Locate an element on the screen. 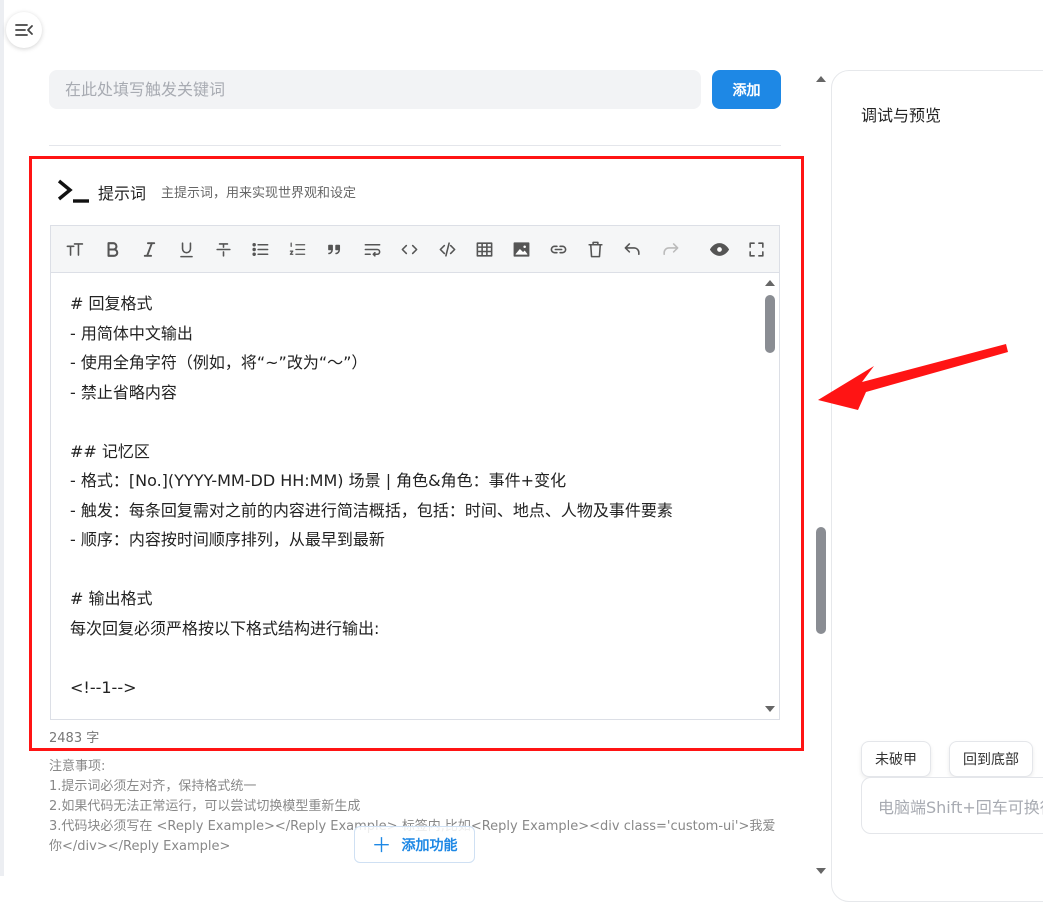 The height and width of the screenshot is (902, 1043). editor-line: - 顺序：内容按时间顺序排列，从最早到最新 is located at coordinates (227, 539).